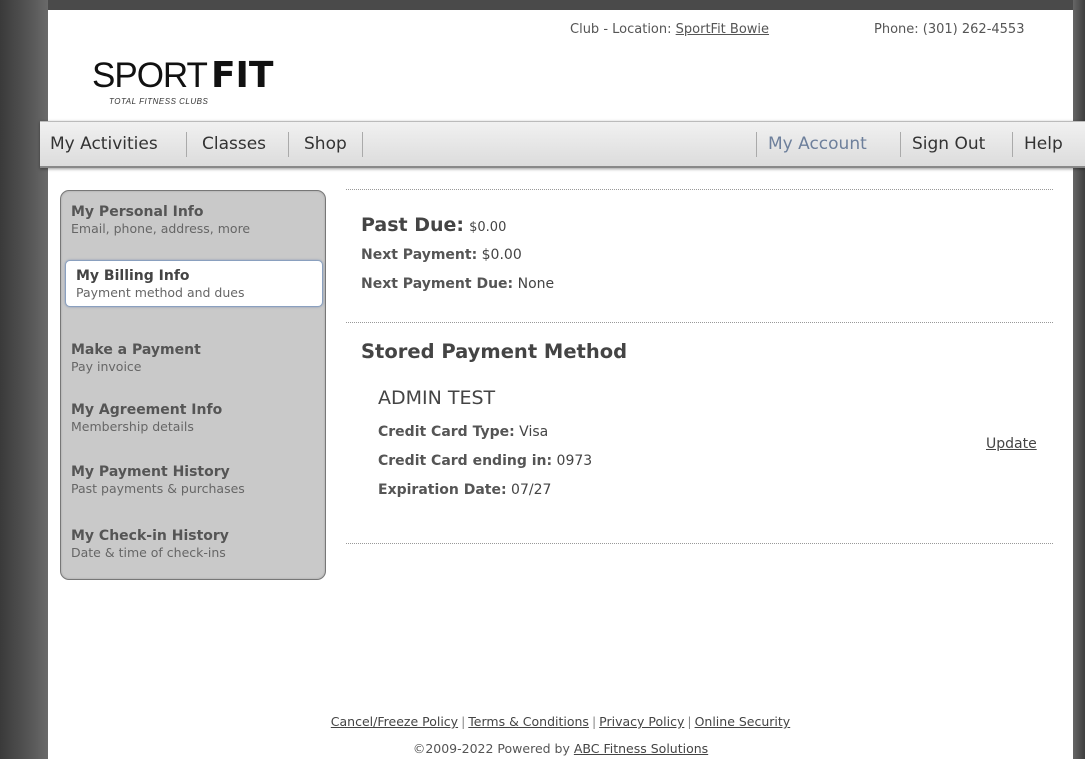 This screenshot has height=759, width=1085. I want to click on past-due: Past Due: $0.00, so click(433, 225).